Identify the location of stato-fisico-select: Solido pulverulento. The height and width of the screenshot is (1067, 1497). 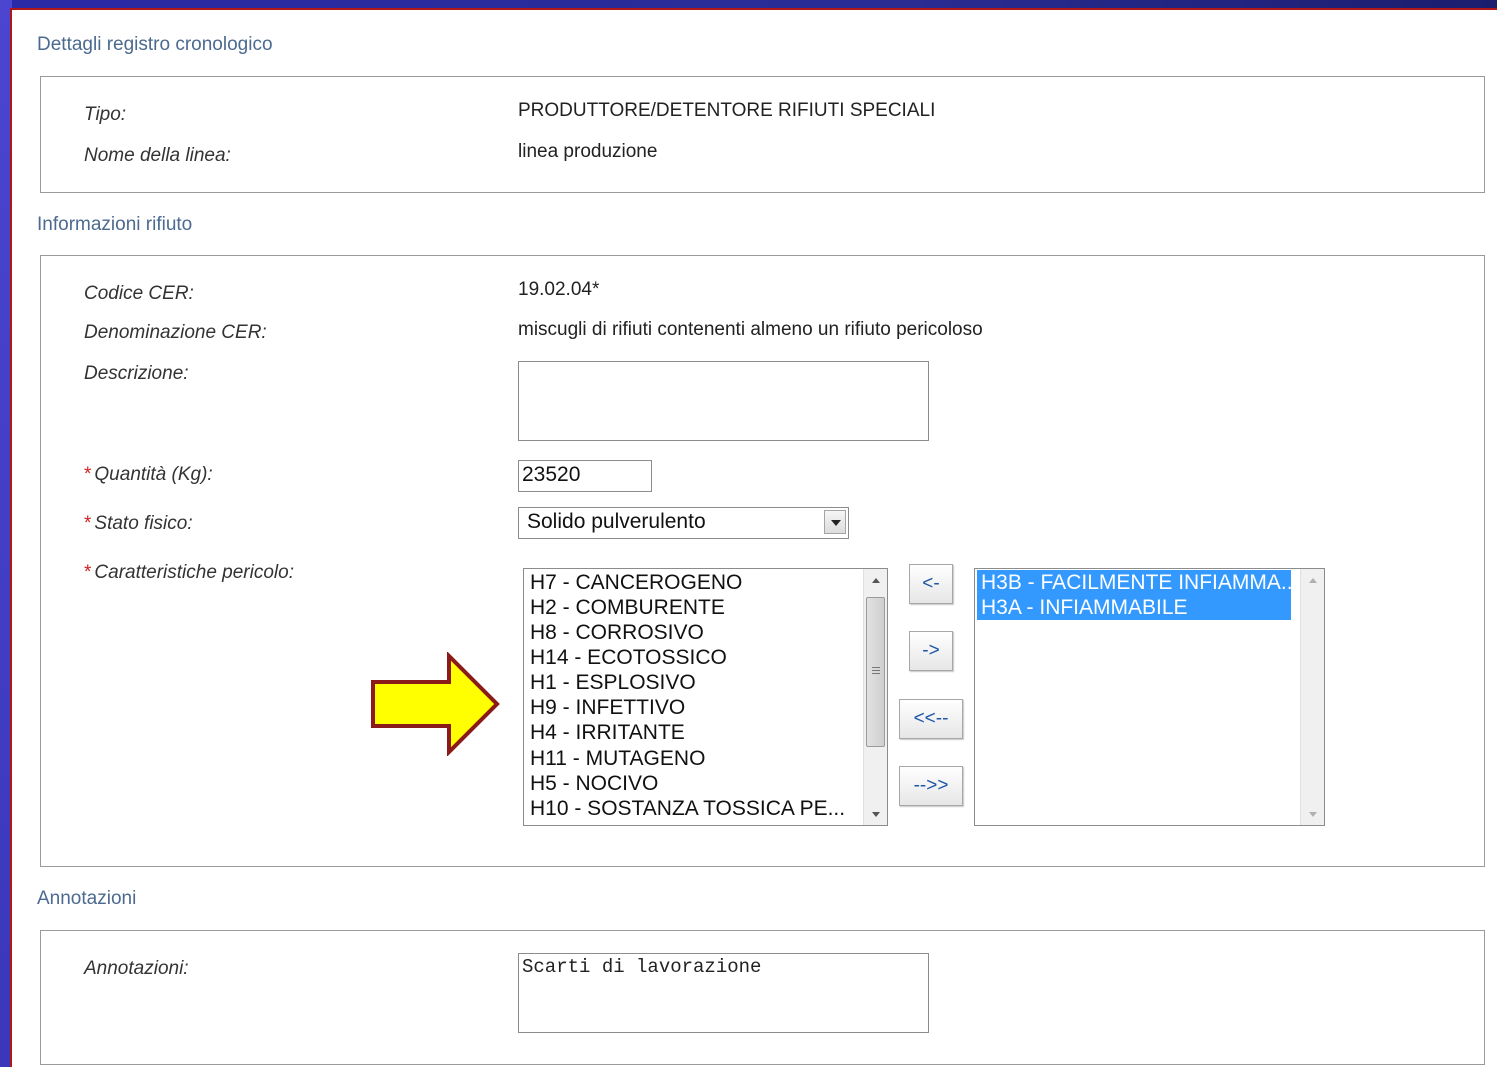
(683, 523).